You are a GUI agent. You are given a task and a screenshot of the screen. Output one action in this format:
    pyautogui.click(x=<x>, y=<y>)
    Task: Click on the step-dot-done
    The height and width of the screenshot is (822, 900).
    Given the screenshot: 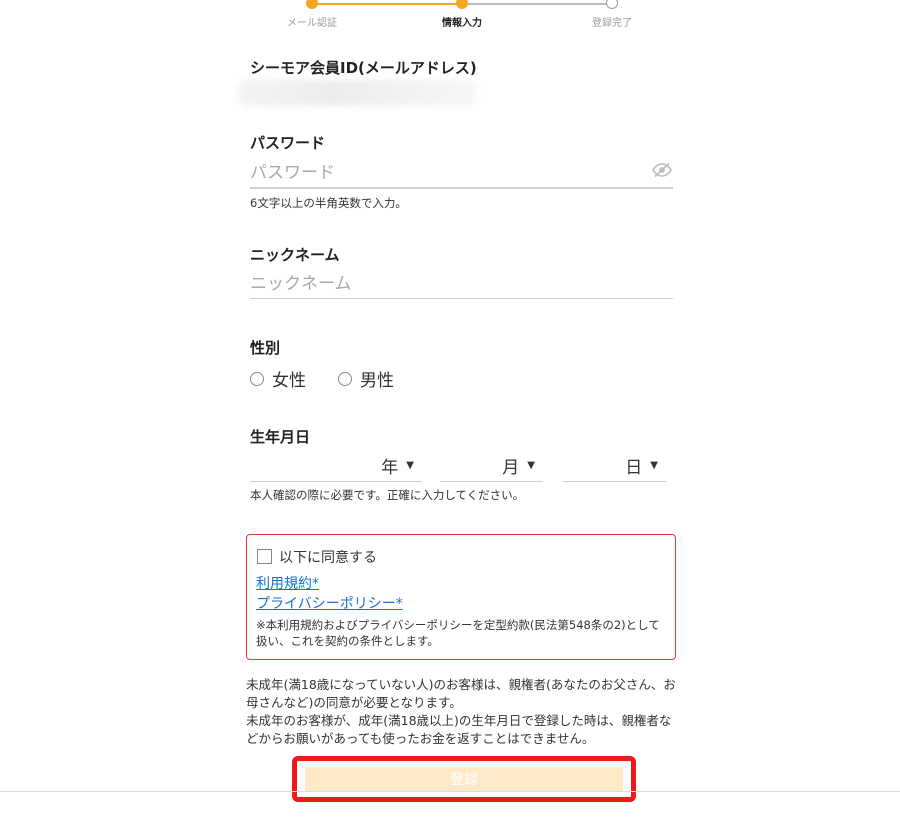 What is the action you would take?
    pyautogui.click(x=612, y=4)
    